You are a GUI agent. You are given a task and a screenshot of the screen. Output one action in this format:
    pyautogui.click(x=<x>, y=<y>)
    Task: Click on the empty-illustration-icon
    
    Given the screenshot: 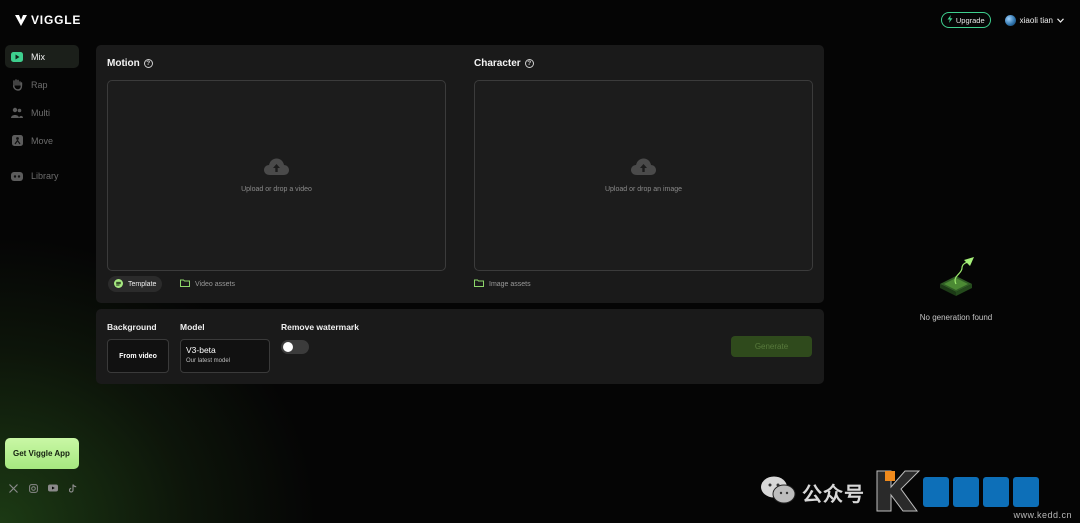 What is the action you would take?
    pyautogui.click(x=956, y=281)
    